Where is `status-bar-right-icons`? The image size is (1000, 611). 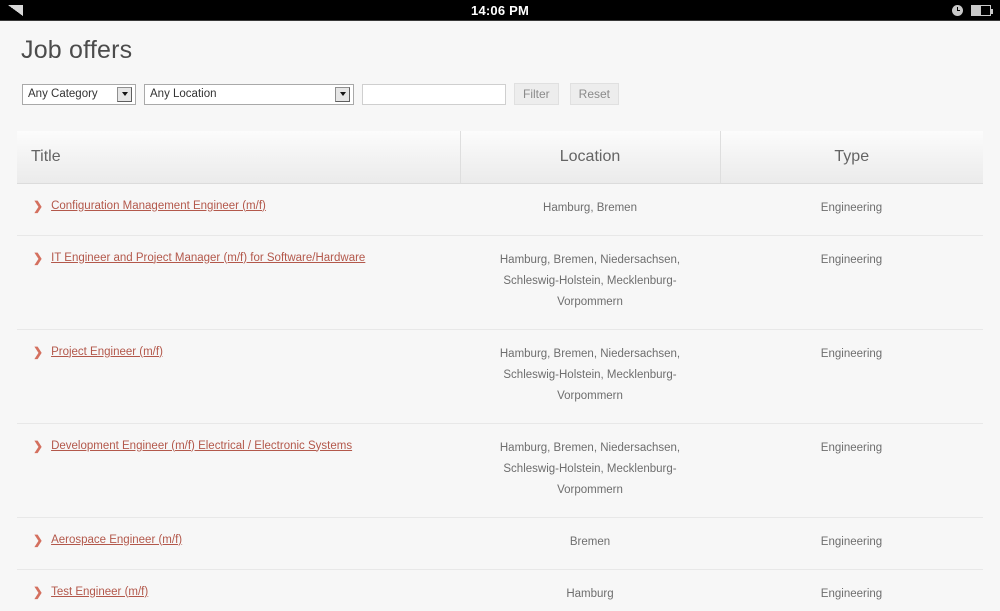
status-bar-right-icons is located at coordinates (972, 10).